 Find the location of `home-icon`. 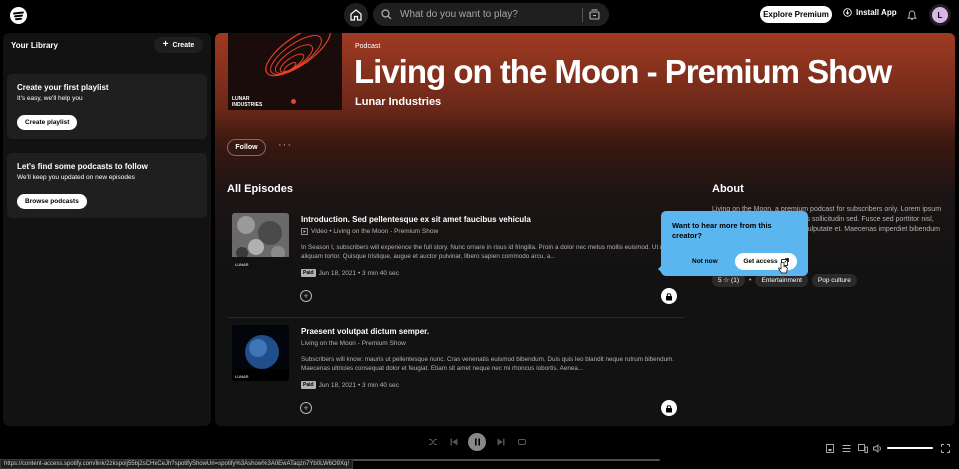

home-icon is located at coordinates (356, 15).